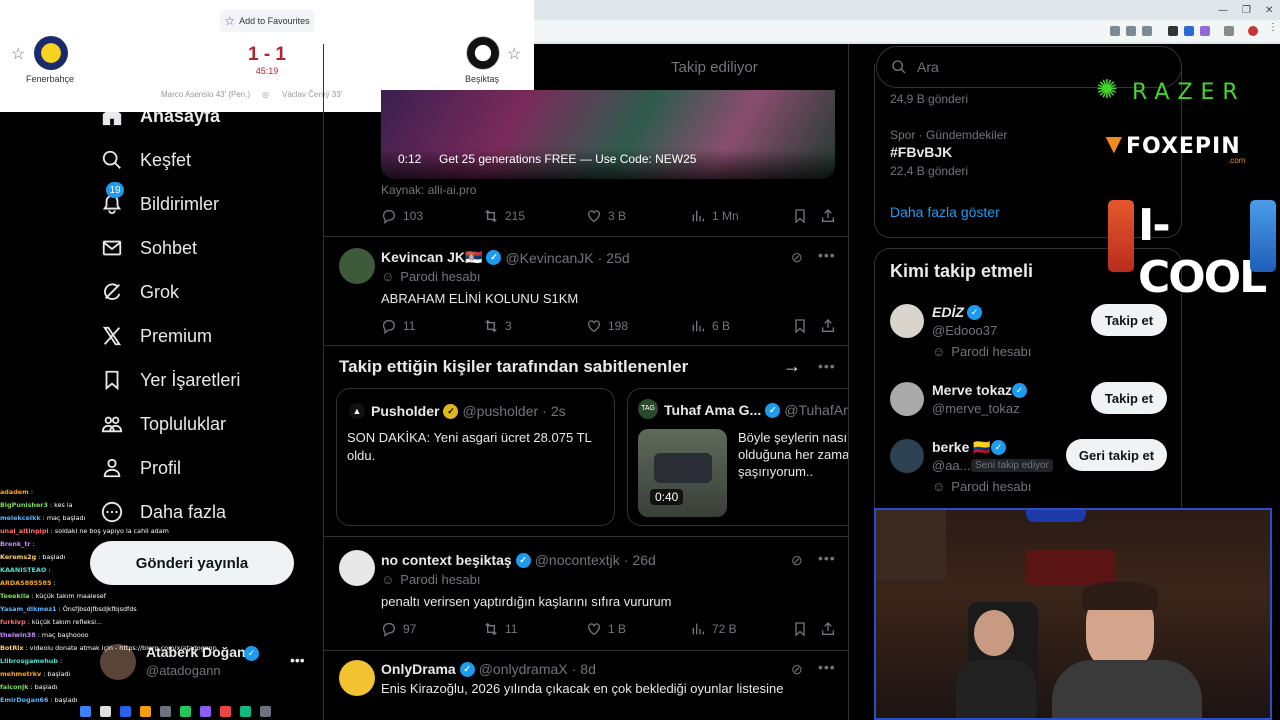 This screenshot has width=1280, height=720. What do you see at coordinates (14, 687) in the screenshot?
I see `chat-username: falconjk` at bounding box center [14, 687].